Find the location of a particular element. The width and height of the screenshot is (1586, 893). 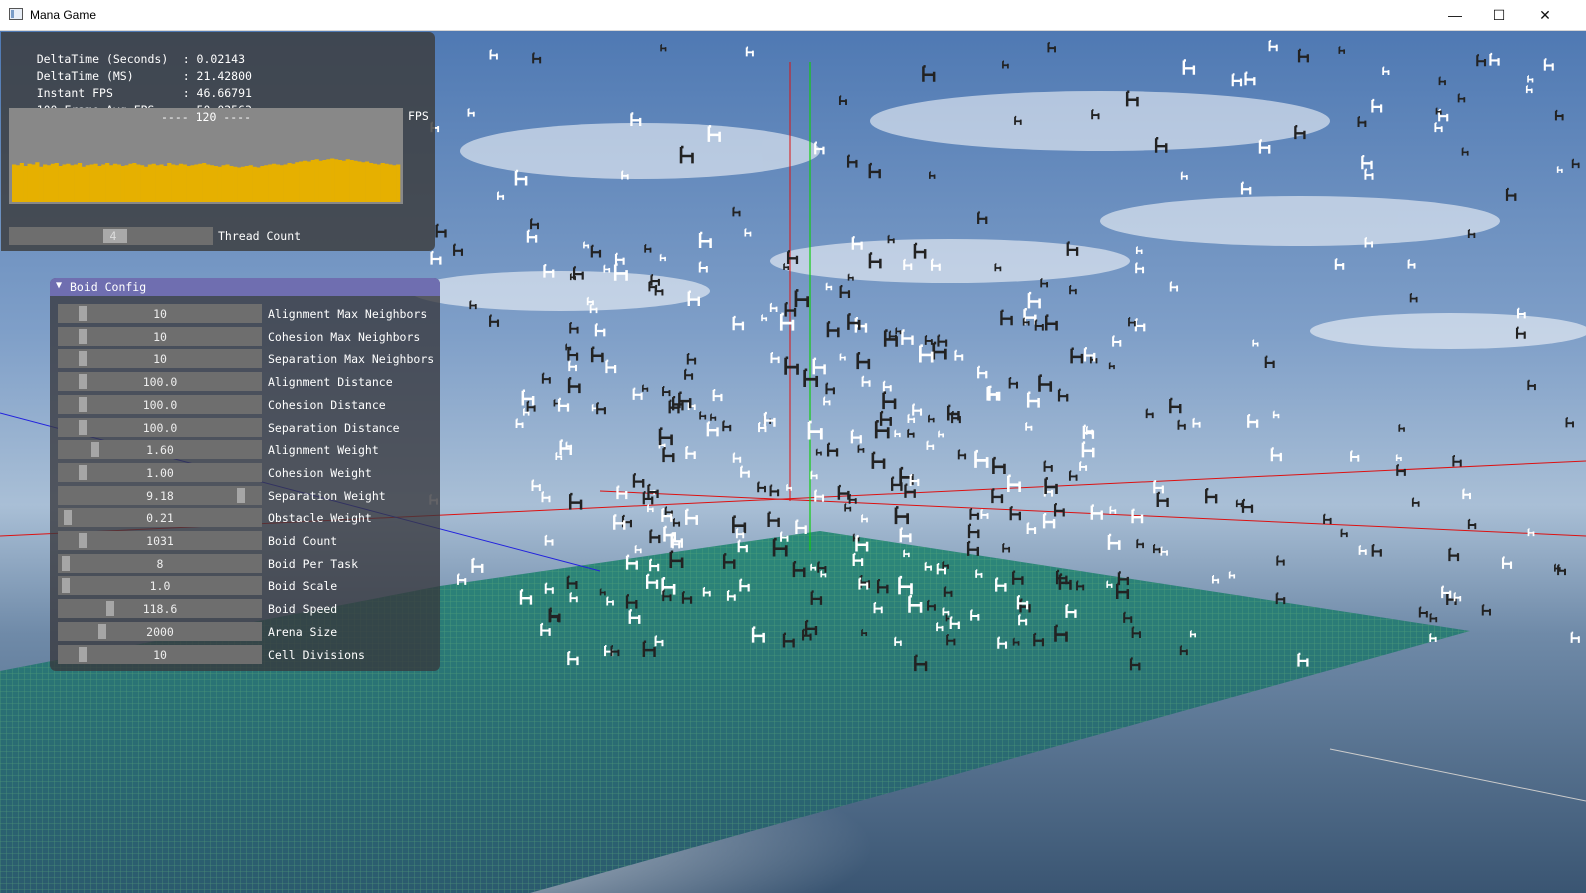

config-label: Cohesion Max Neighbors is located at coordinates (344, 336).